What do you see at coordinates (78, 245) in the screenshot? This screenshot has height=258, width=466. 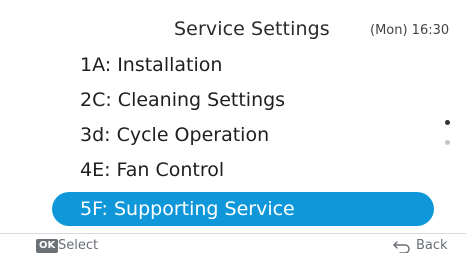 I see `select-hint: Select` at bounding box center [78, 245].